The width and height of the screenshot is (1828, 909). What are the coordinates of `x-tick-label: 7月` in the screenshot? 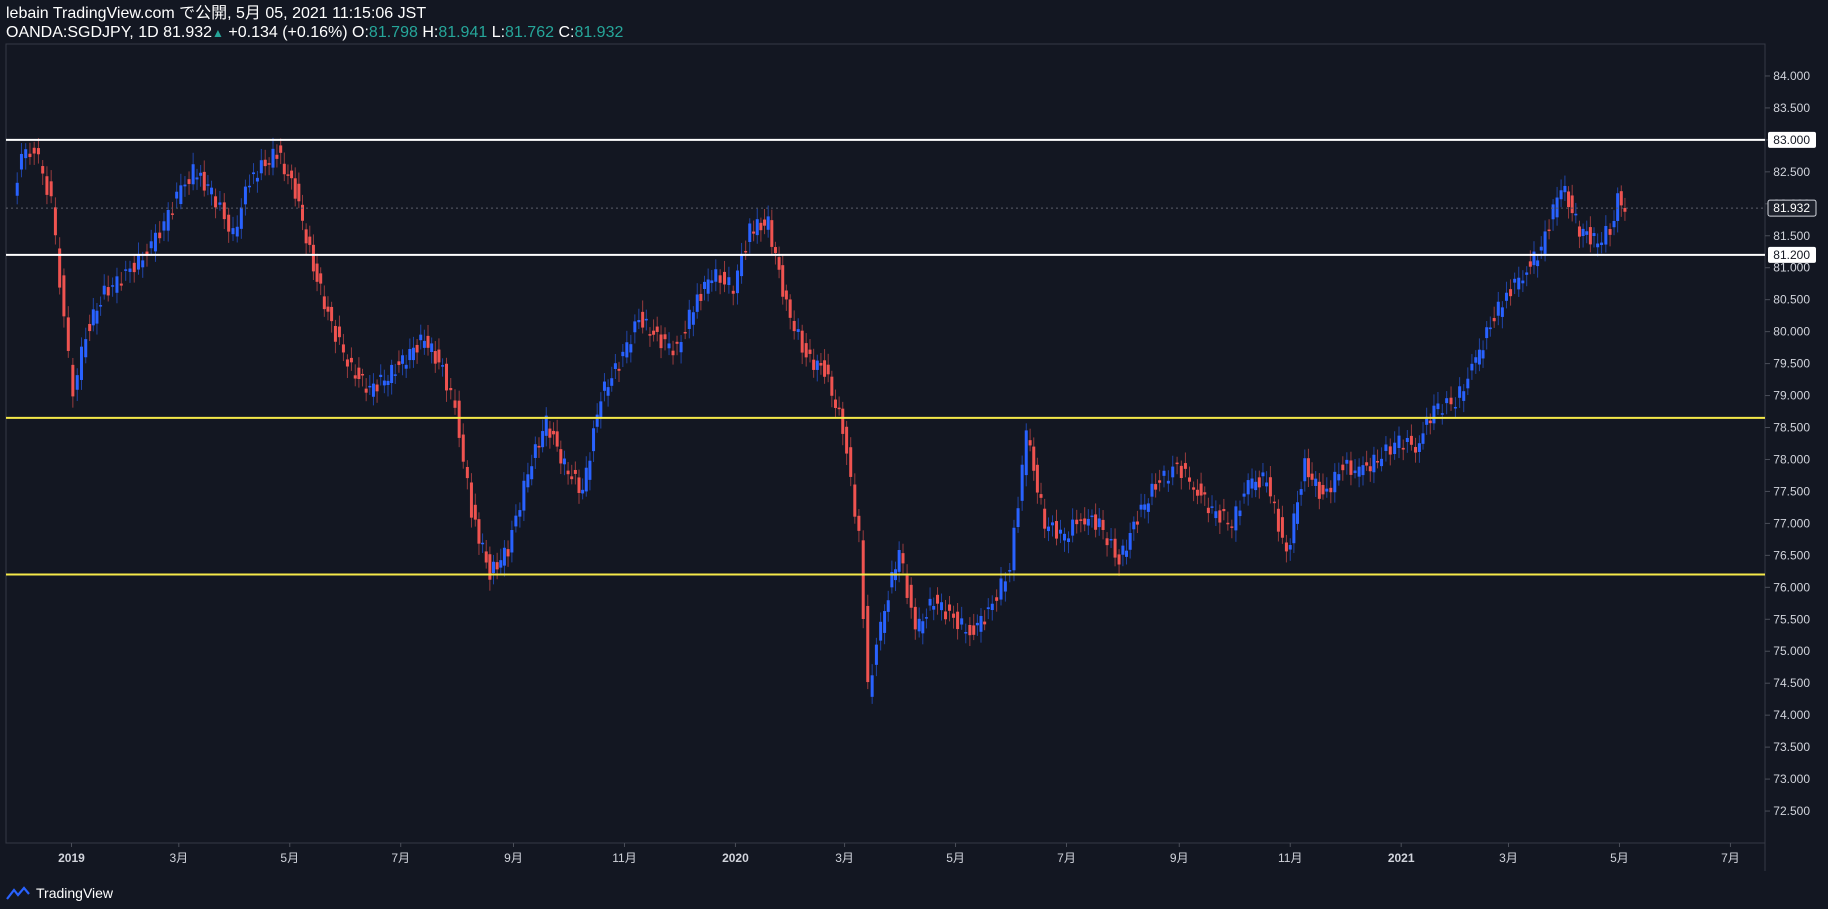 It's located at (1066, 858).